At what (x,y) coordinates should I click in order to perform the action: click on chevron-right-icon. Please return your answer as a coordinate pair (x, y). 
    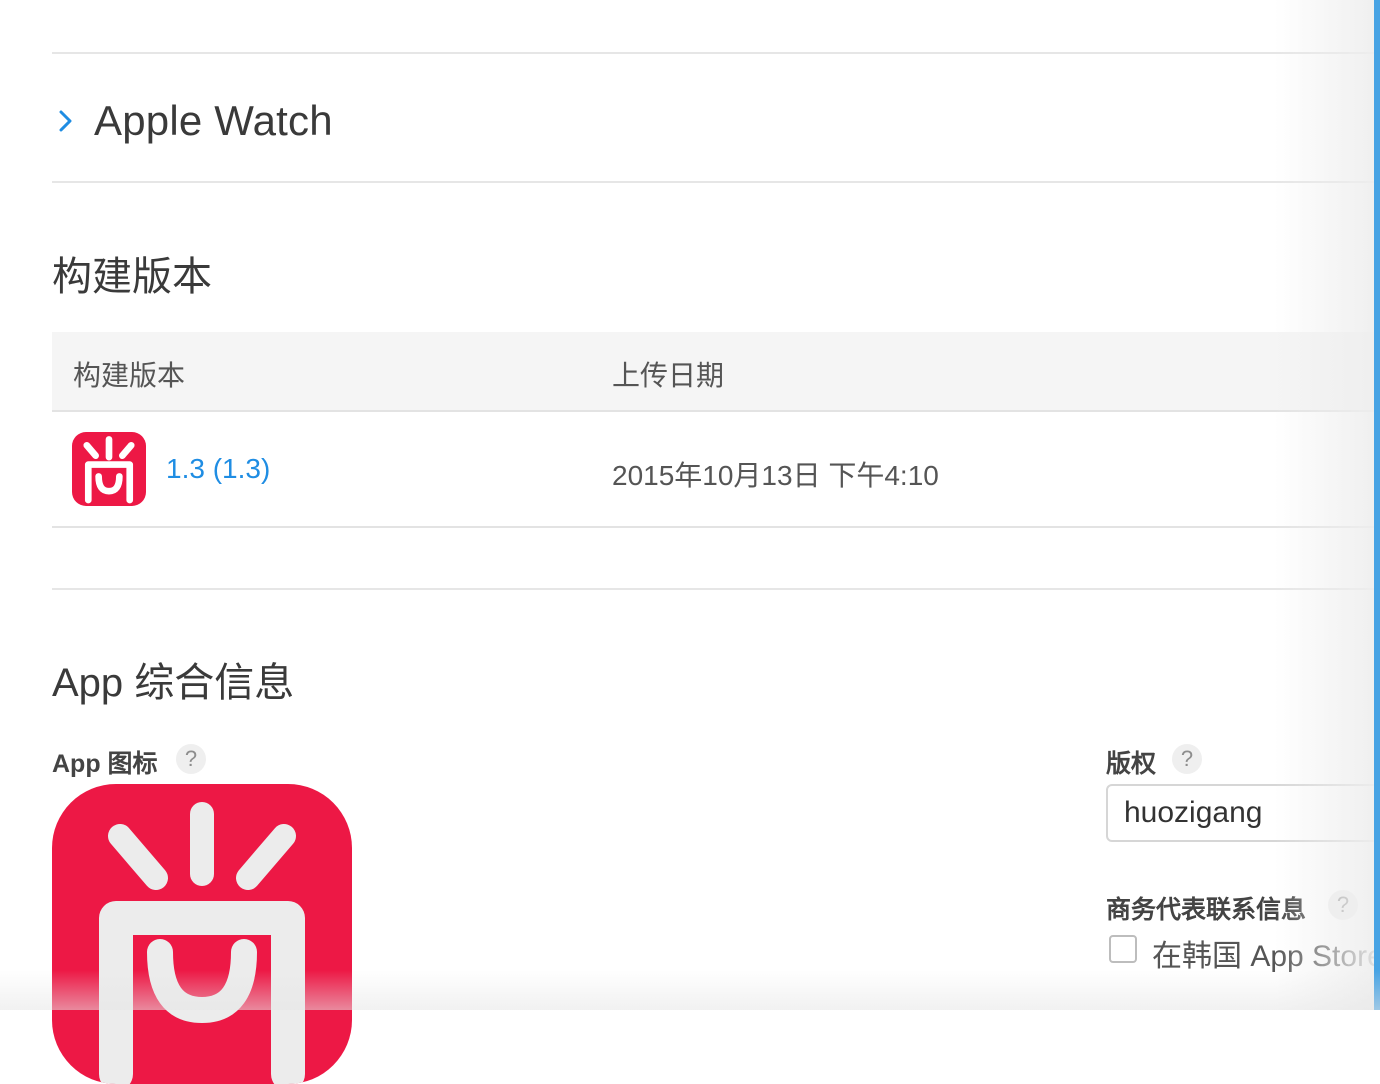
    Looking at the image, I should click on (65, 121).